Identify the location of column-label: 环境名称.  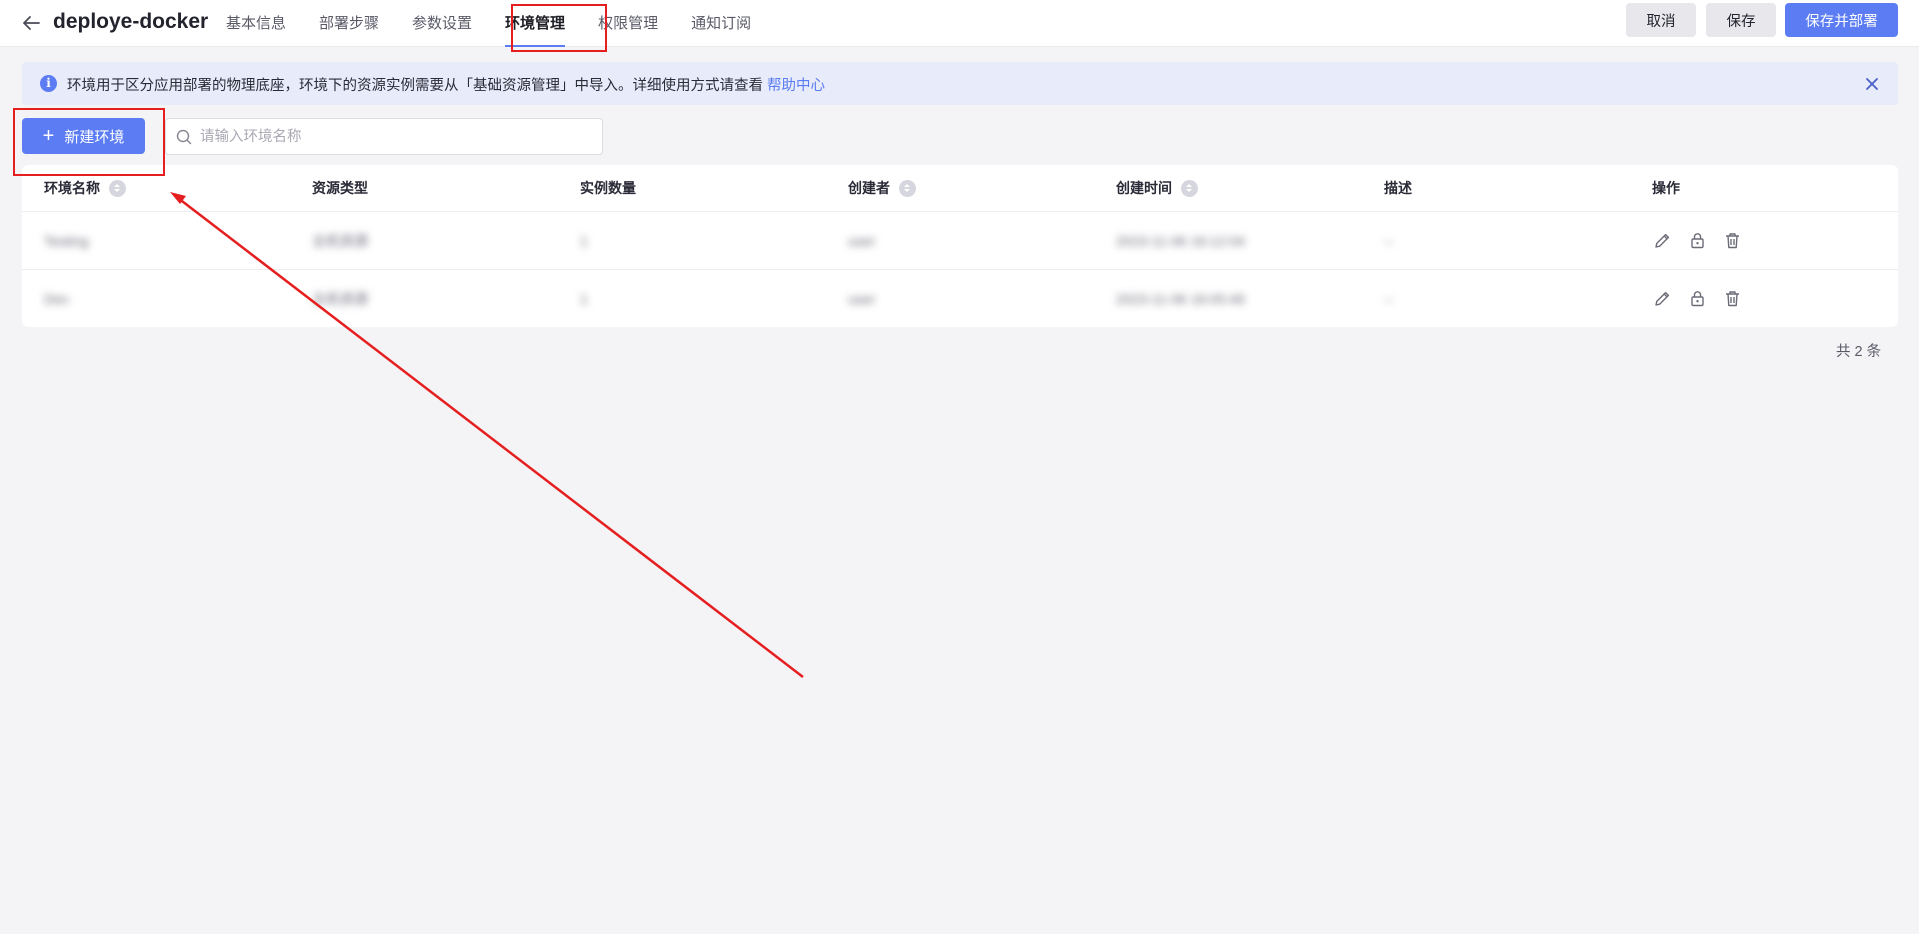
(72, 188).